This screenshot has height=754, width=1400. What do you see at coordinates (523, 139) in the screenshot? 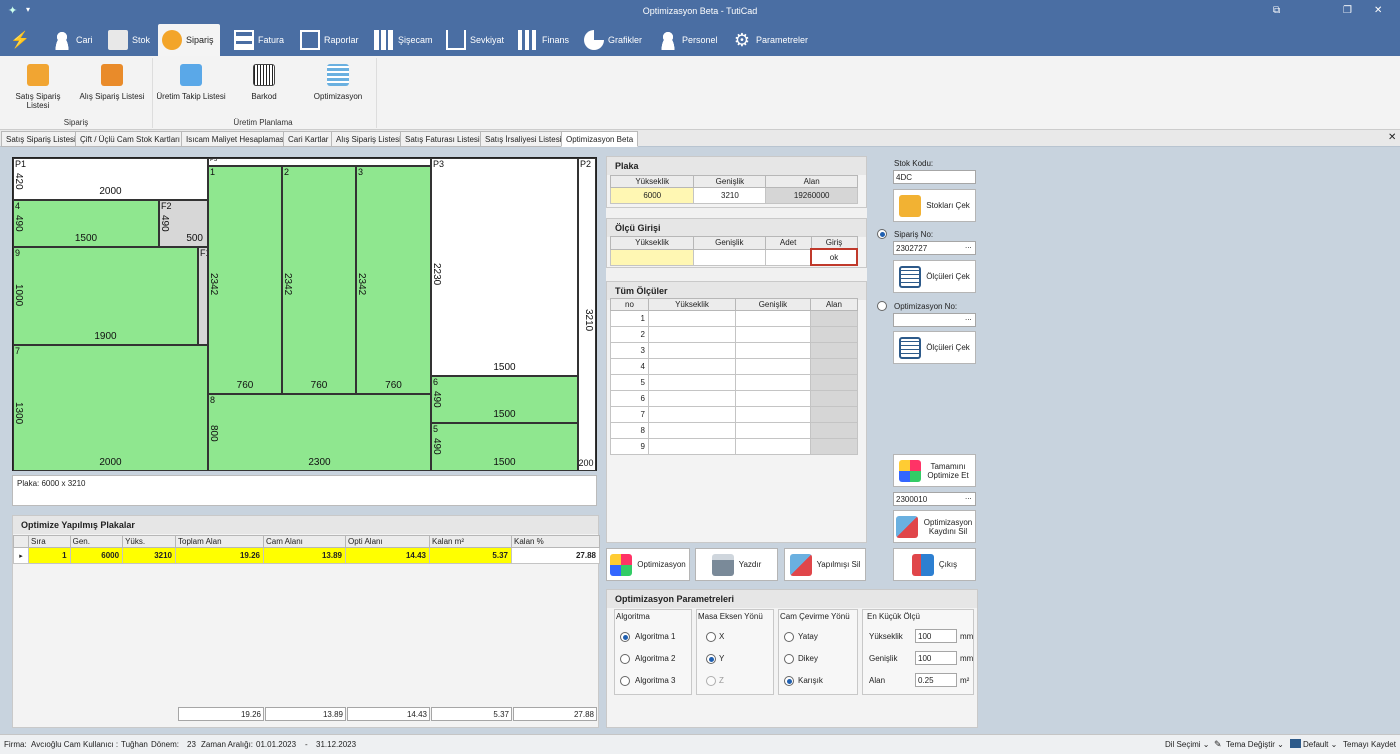
I see `tab-satis-irsaliyesi: Satış İrsaliyesi Listesi` at bounding box center [523, 139].